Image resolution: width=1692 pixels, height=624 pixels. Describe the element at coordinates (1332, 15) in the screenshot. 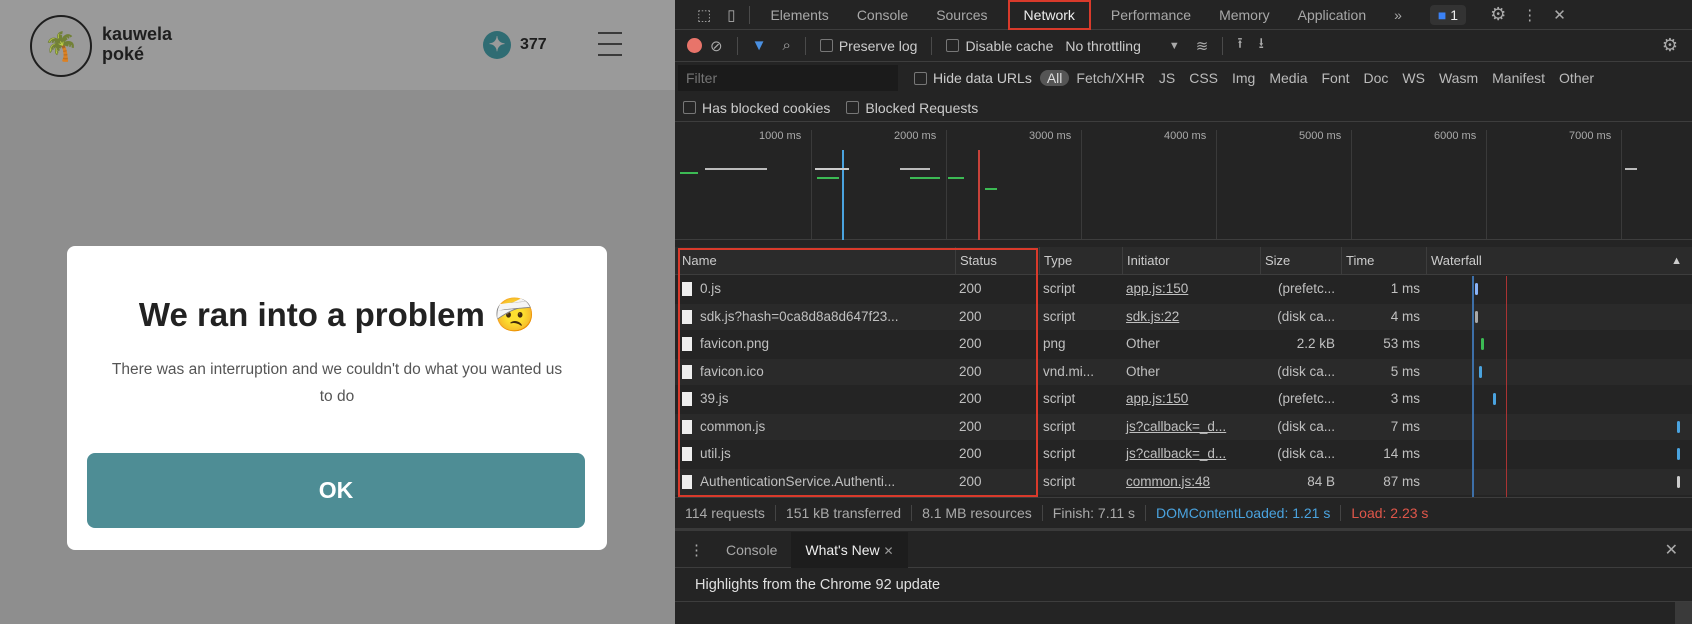

I see `tab-application: Application` at that location.